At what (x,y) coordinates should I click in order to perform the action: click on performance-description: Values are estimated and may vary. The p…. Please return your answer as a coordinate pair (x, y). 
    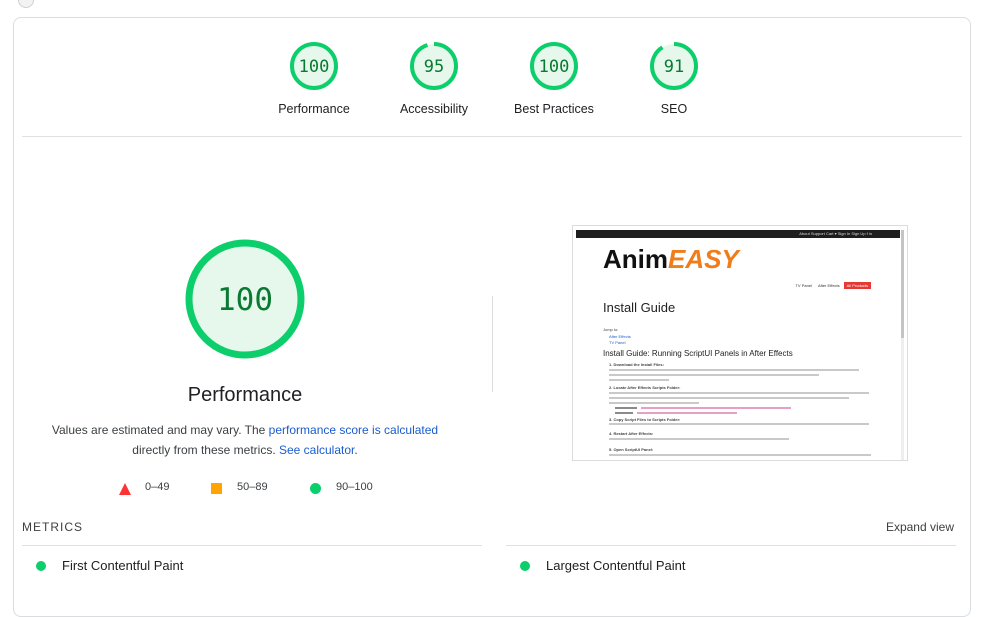
    Looking at the image, I should click on (245, 440).